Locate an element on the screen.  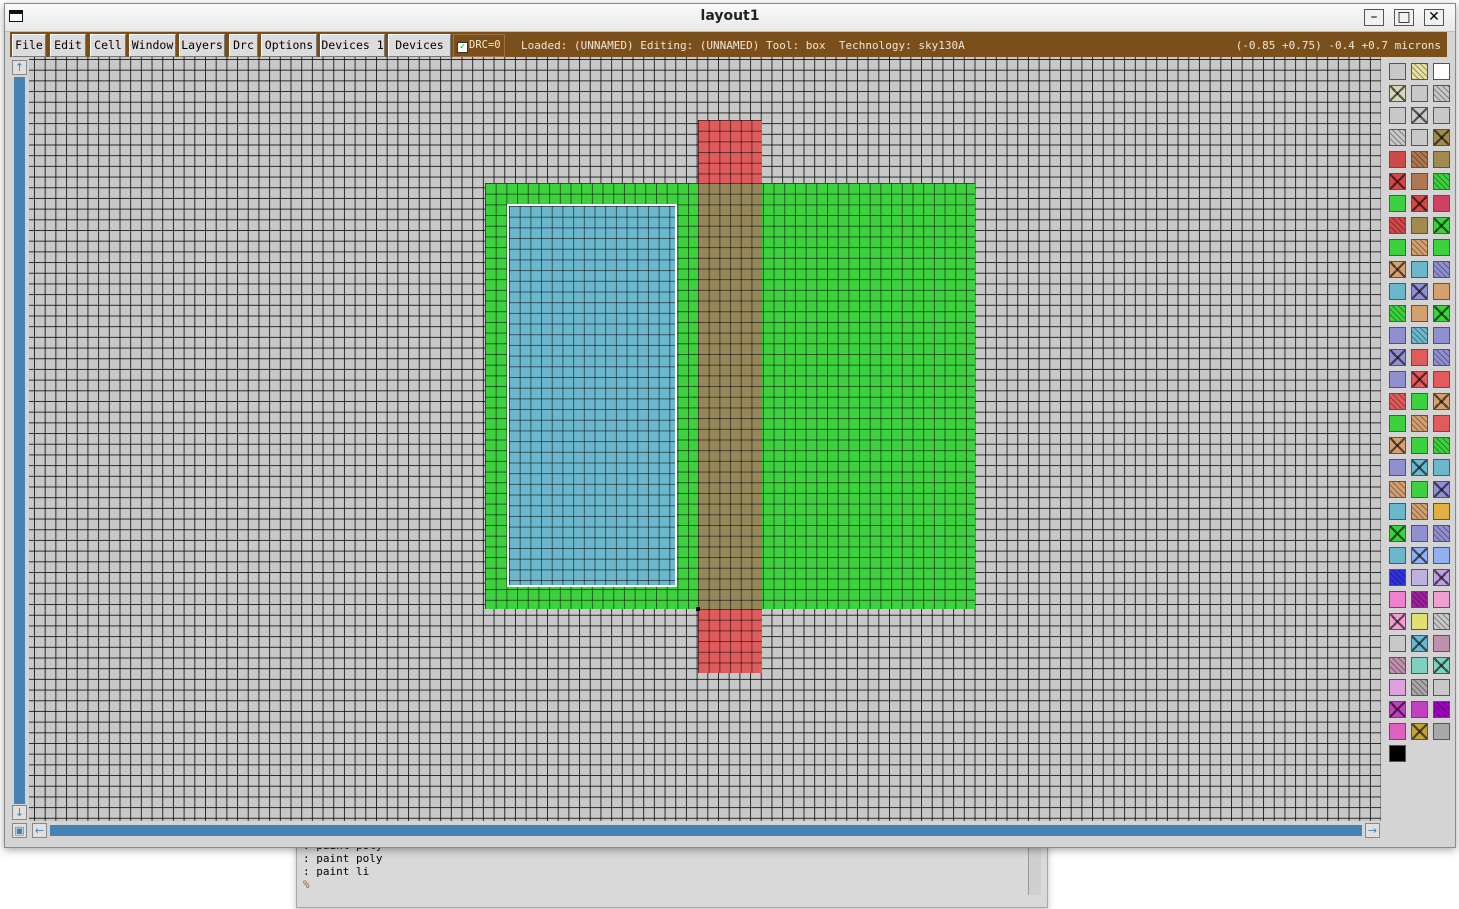
li-box-selection is located at coordinates (592, 395).